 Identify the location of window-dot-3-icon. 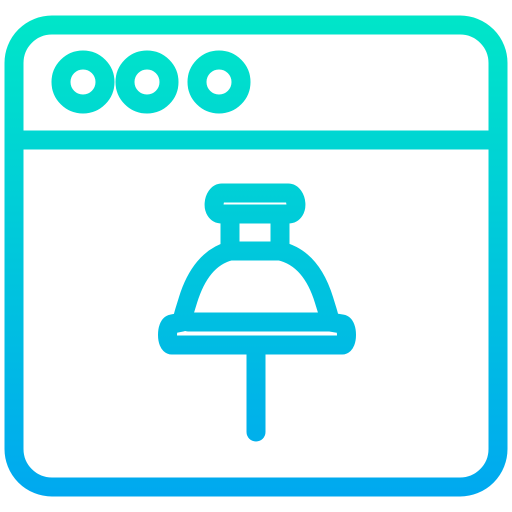
(219, 82).